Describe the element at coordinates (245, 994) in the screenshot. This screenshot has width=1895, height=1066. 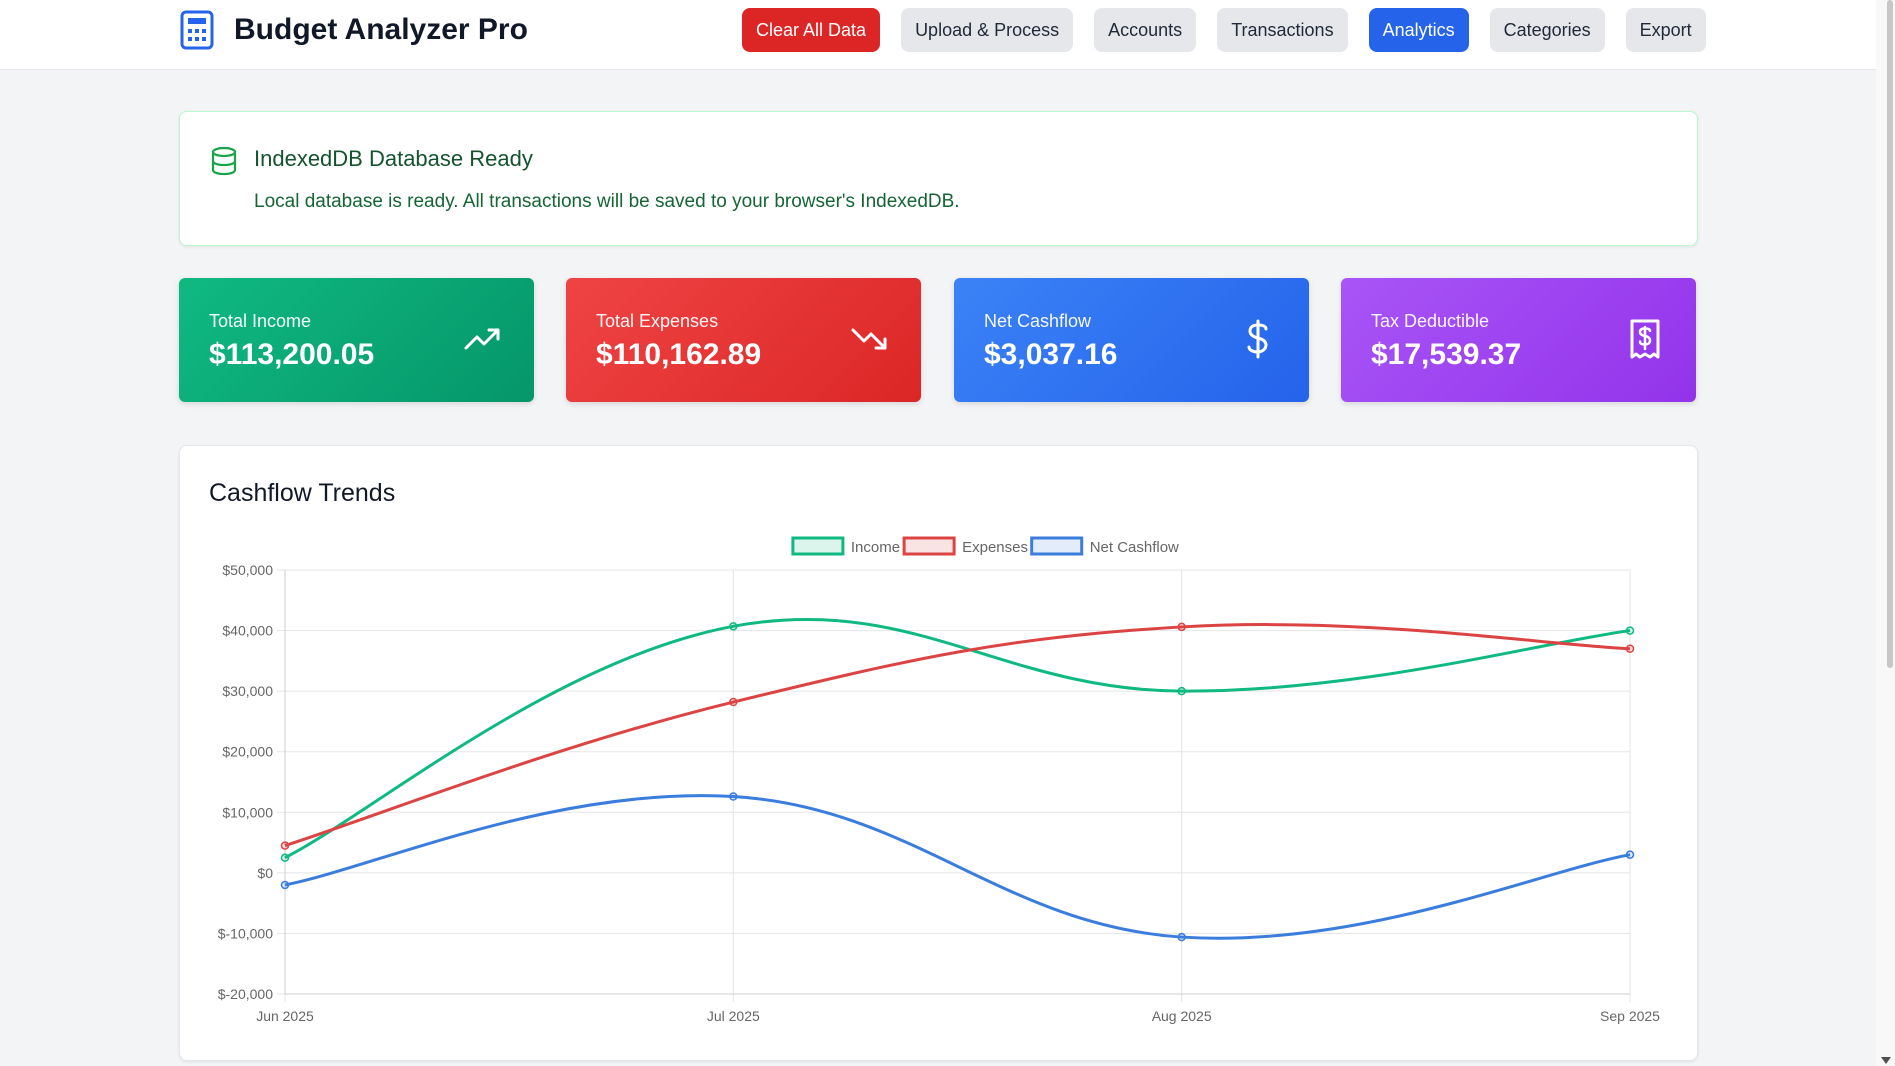
I see `y-tick-label: $-20,000` at that location.